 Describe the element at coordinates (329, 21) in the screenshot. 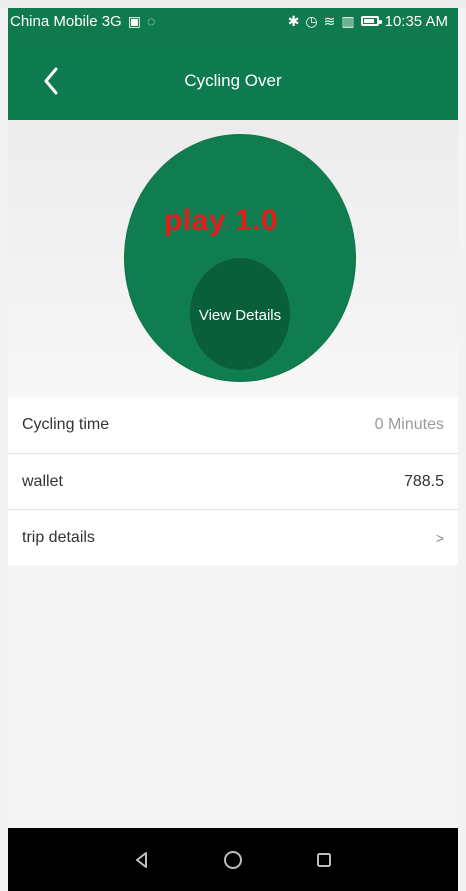

I see `wifi-icon: ≋` at that location.